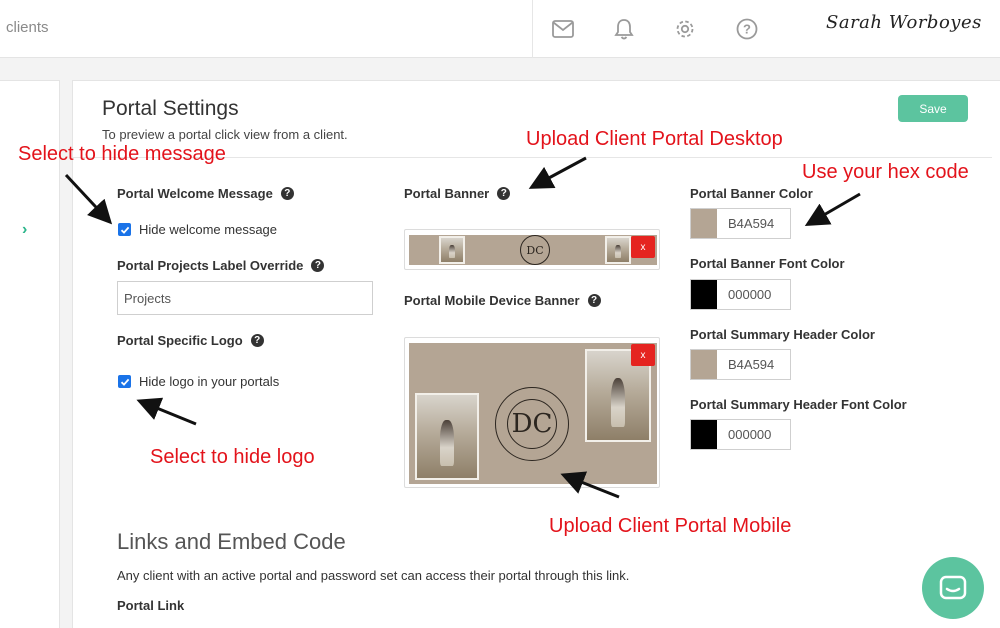 The image size is (1000, 628). Describe the element at coordinates (532, 29) in the screenshot. I see `top-divider` at that location.